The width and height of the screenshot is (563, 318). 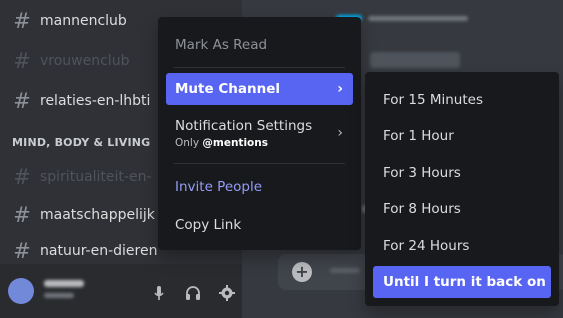 I want to click on mute-option-label: For 24 Hours, so click(x=426, y=246).